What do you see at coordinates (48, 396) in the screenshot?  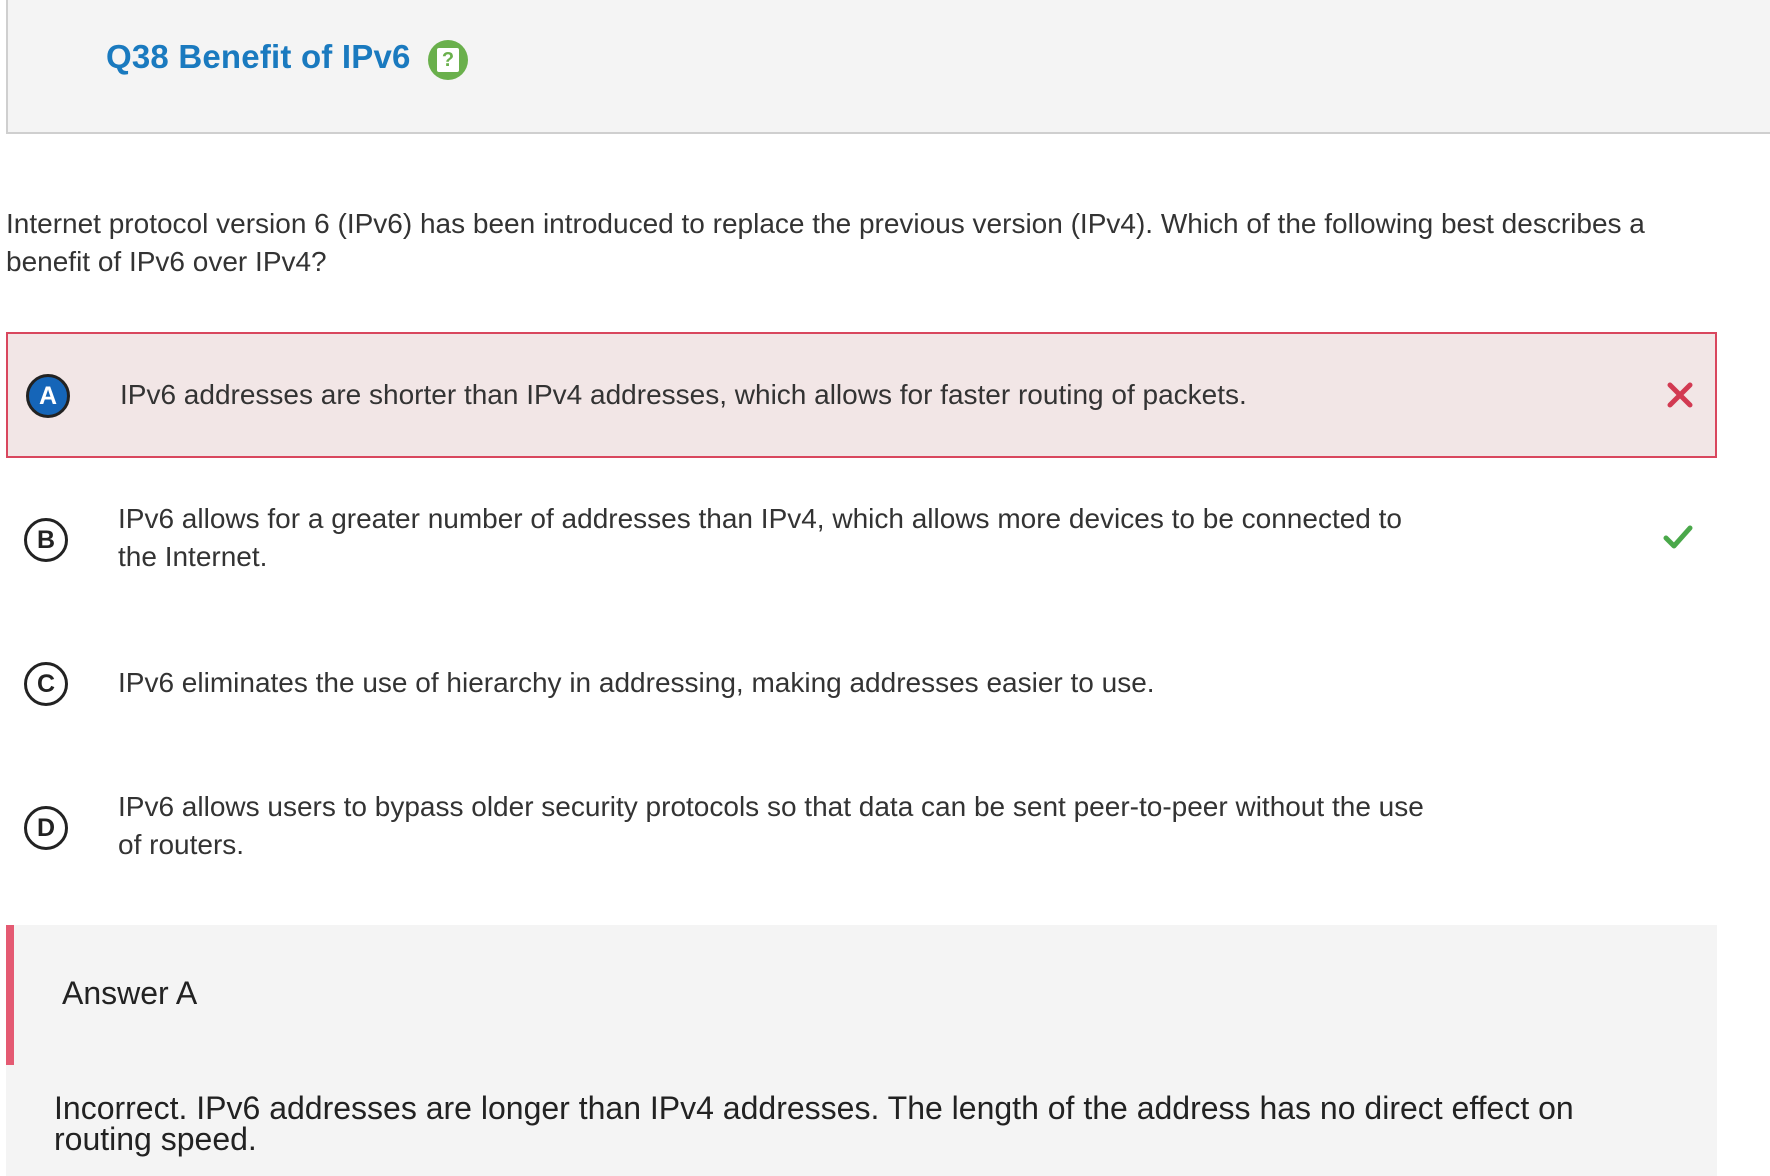 I see `option-a-letter: A` at bounding box center [48, 396].